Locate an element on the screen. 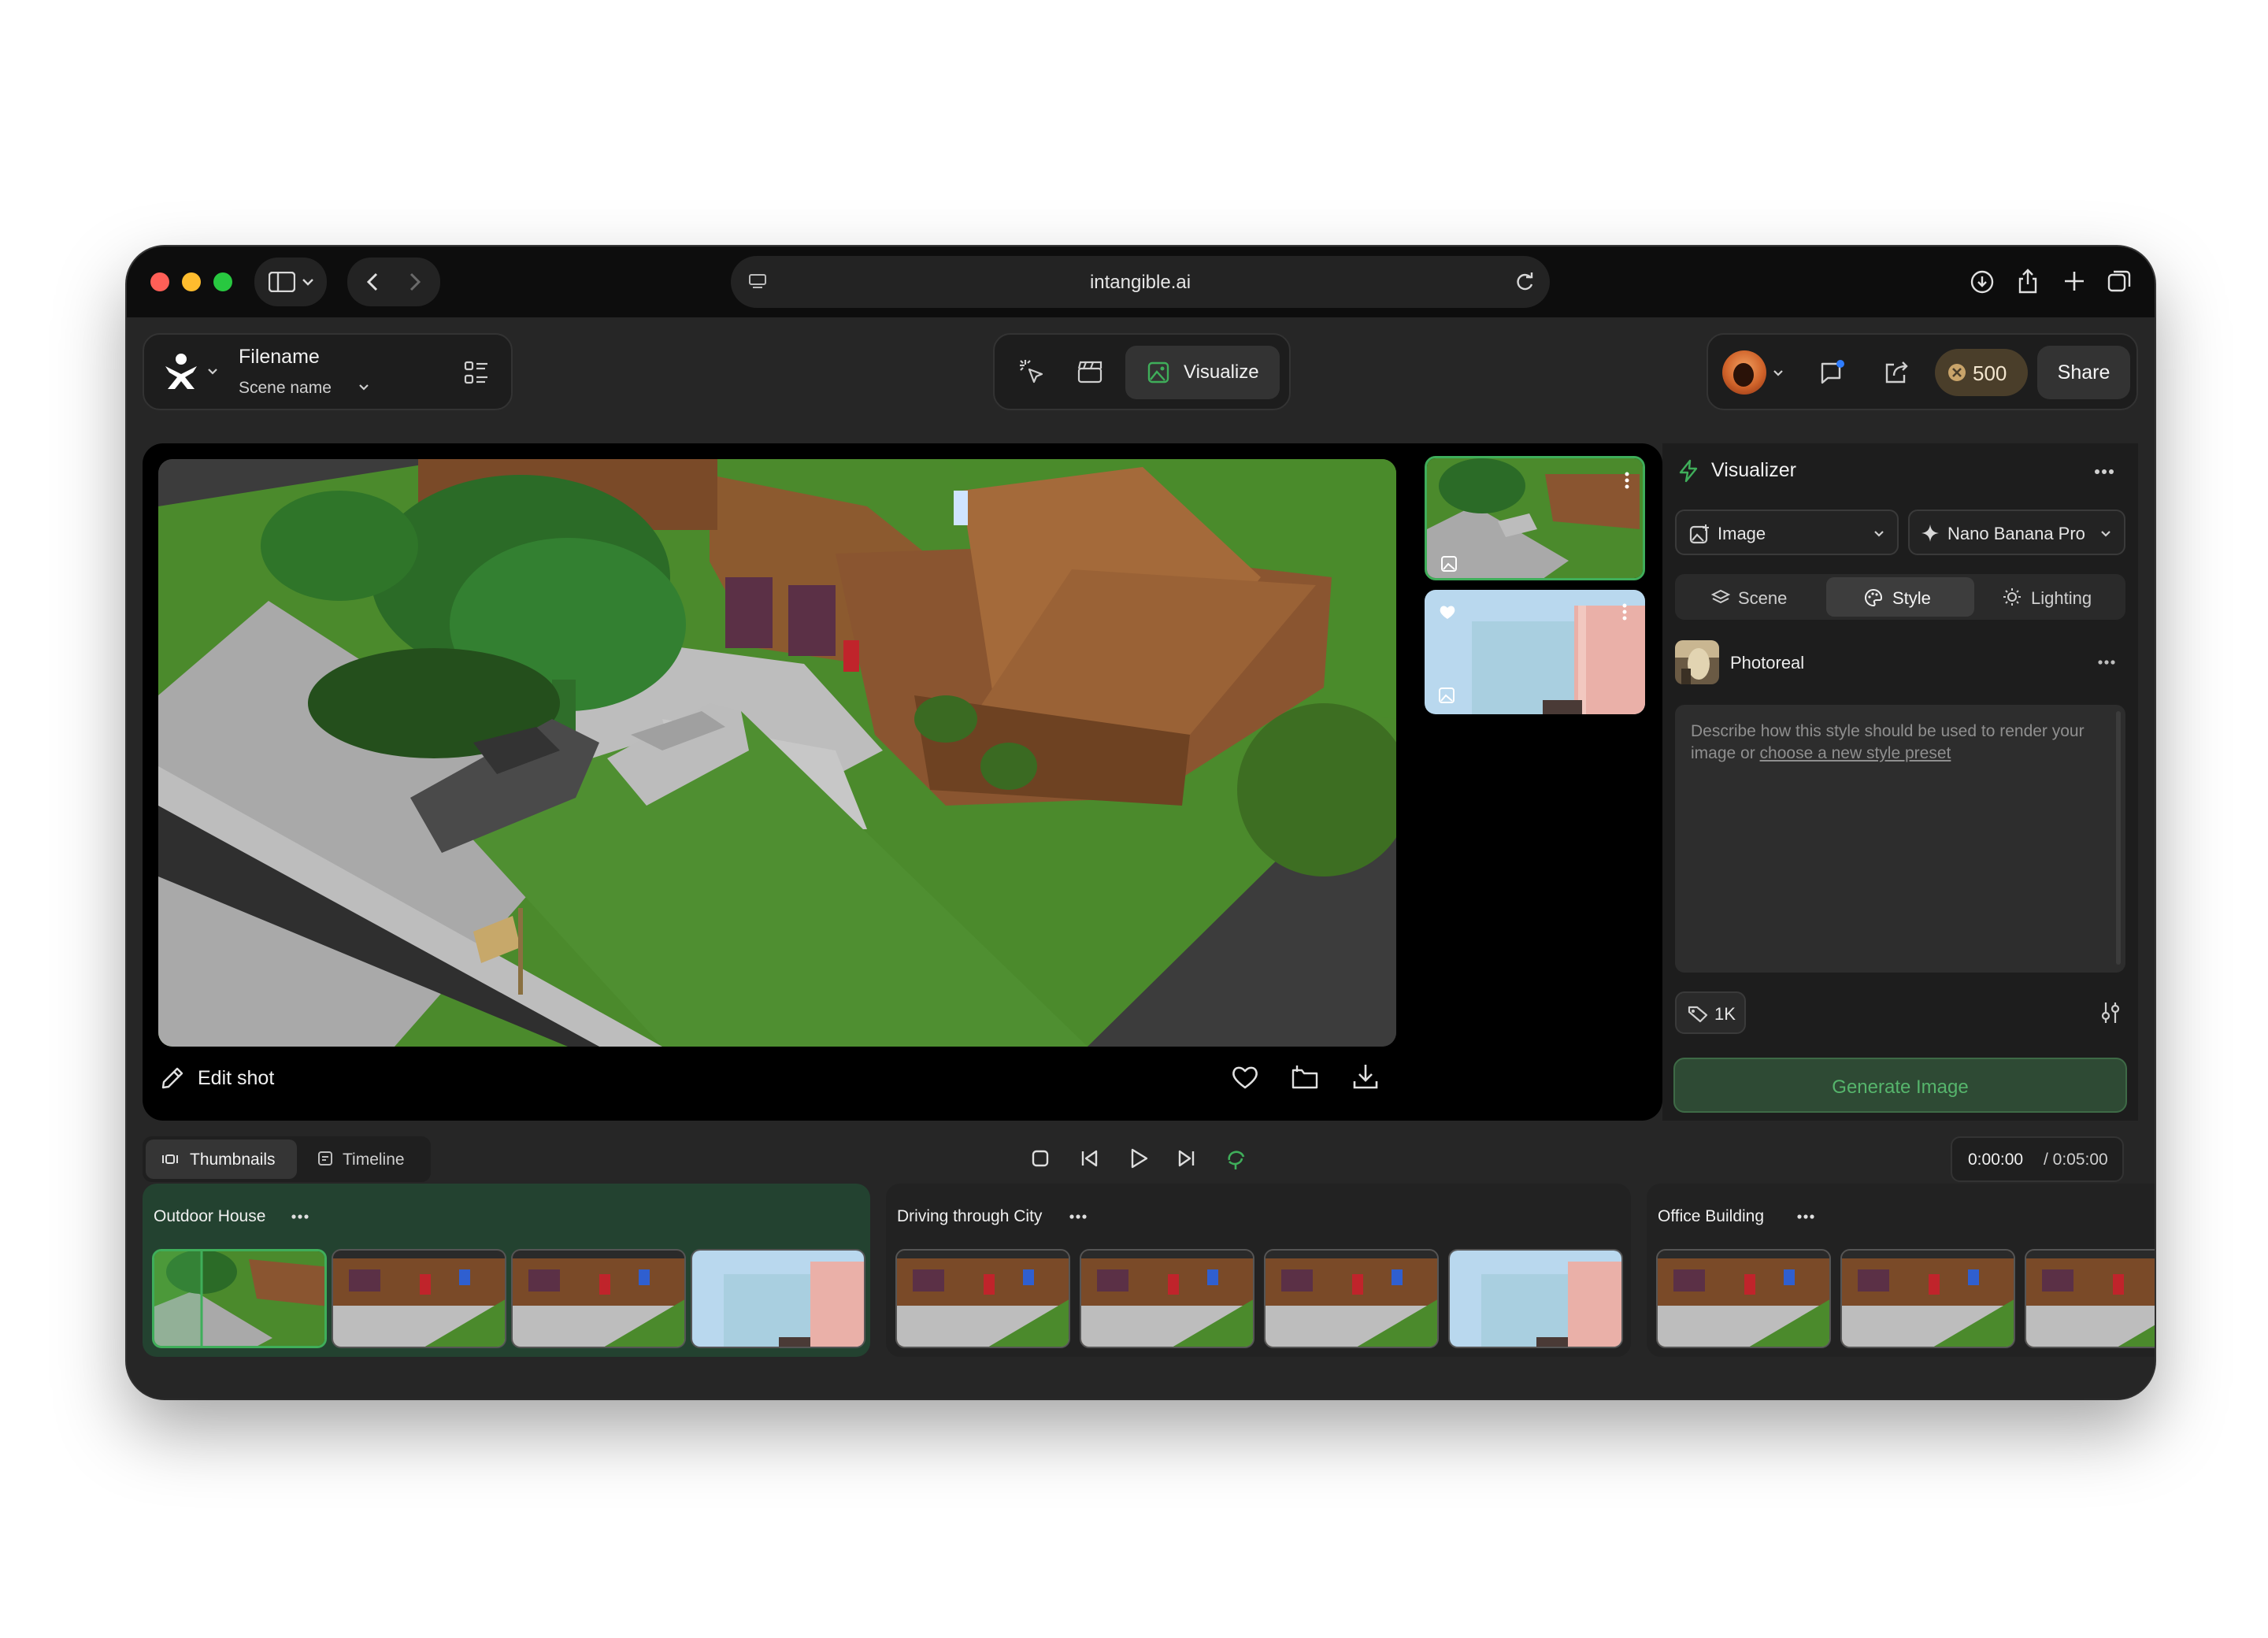  back-icon is located at coordinates (372, 282).